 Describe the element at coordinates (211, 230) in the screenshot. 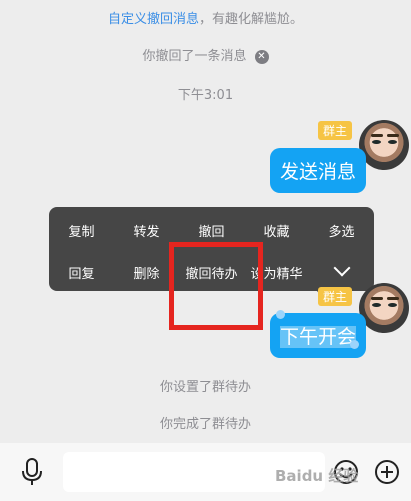

I see `menu-item-recall: 撤回` at that location.